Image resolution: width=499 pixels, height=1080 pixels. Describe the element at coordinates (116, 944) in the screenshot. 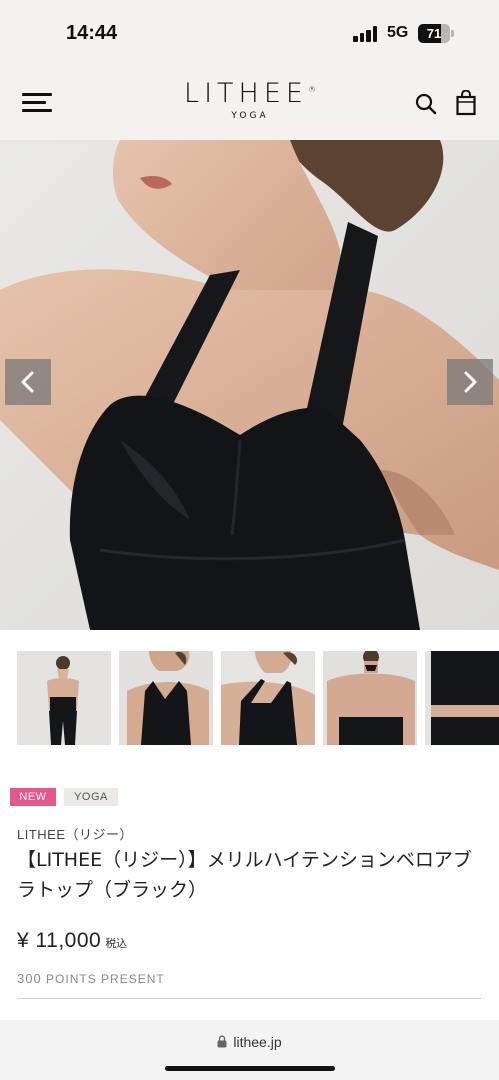

I see `tax-label: 税込` at that location.